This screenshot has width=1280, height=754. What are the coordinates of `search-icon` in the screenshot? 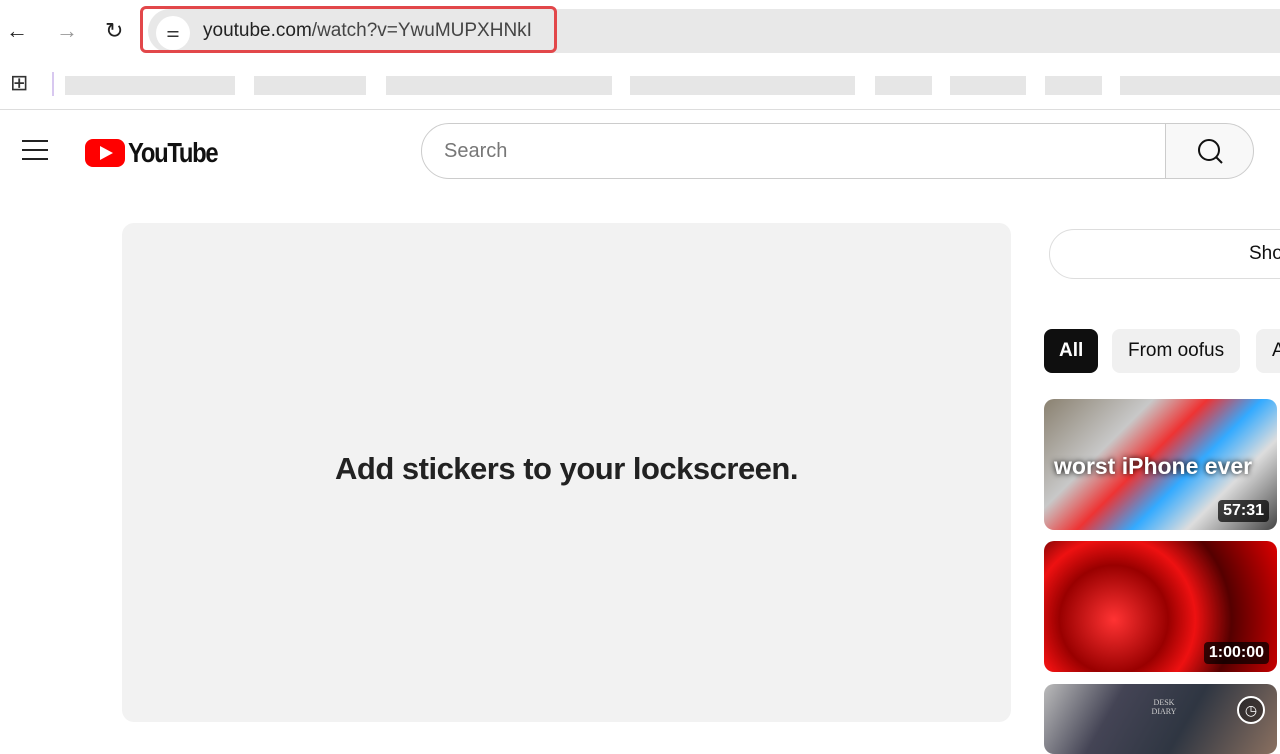 It's located at (1210, 151).